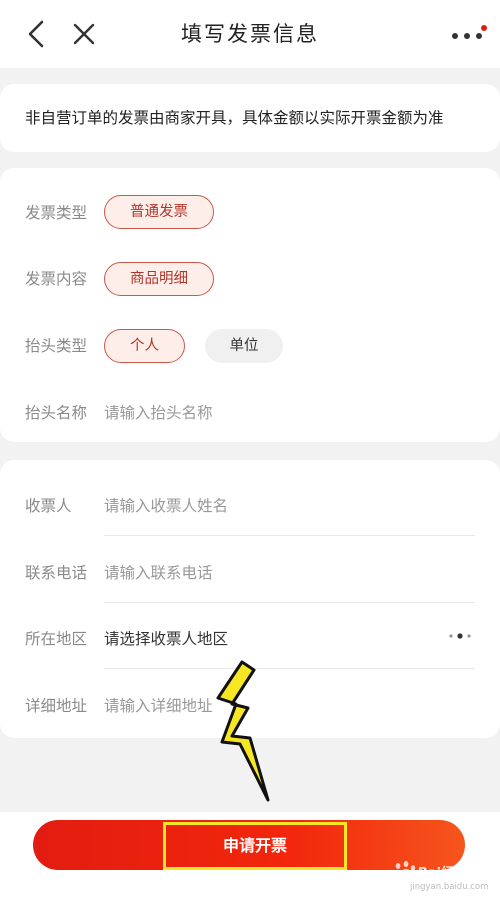 The image size is (500, 902). What do you see at coordinates (56, 346) in the screenshot?
I see `title-type-label: 抬头类型` at bounding box center [56, 346].